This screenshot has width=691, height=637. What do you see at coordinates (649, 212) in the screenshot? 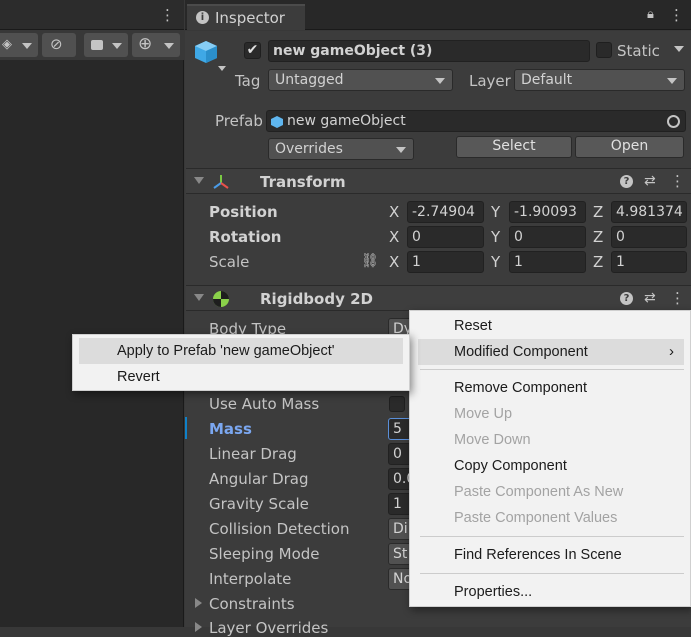
I see `position-z-field: 4.981374` at bounding box center [649, 212].